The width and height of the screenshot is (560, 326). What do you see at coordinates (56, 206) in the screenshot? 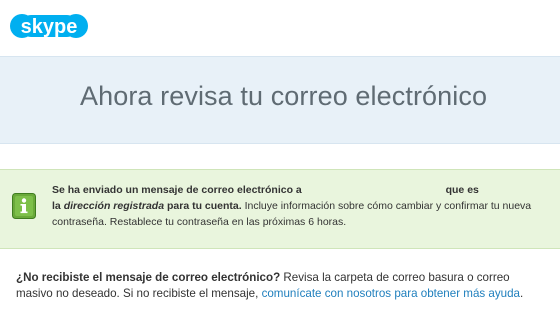
I see `notice-la: la` at bounding box center [56, 206].